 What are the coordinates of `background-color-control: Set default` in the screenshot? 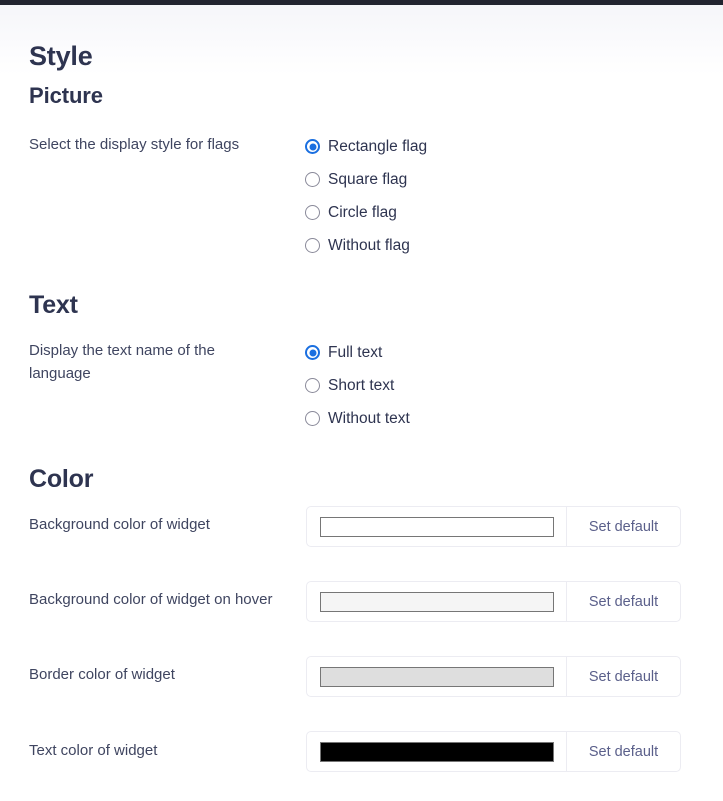 It's located at (493, 526).